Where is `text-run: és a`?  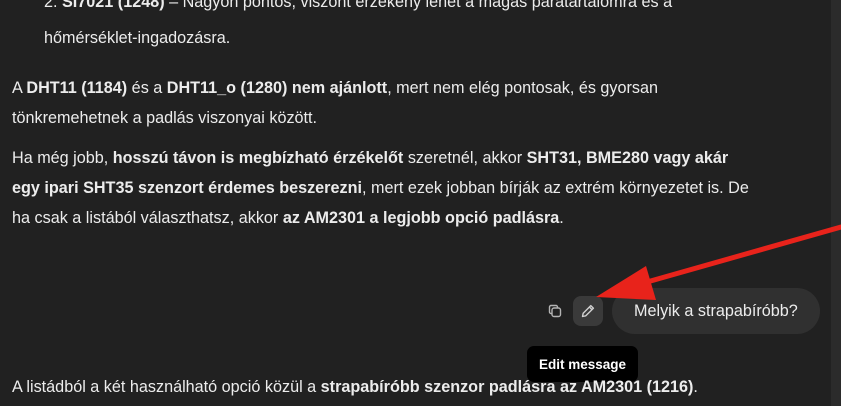 text-run: és a is located at coordinates (147, 88).